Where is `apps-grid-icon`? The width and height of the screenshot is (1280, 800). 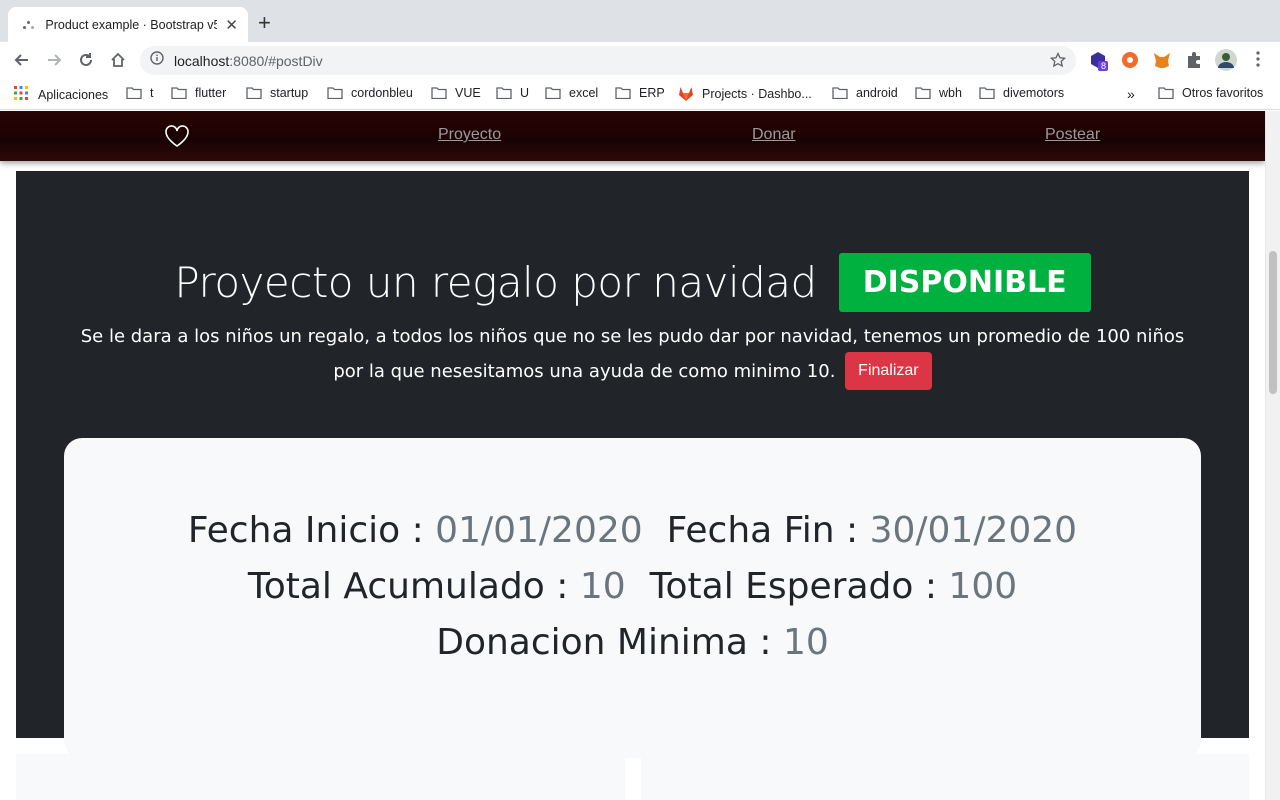 apps-grid-icon is located at coordinates (21, 94).